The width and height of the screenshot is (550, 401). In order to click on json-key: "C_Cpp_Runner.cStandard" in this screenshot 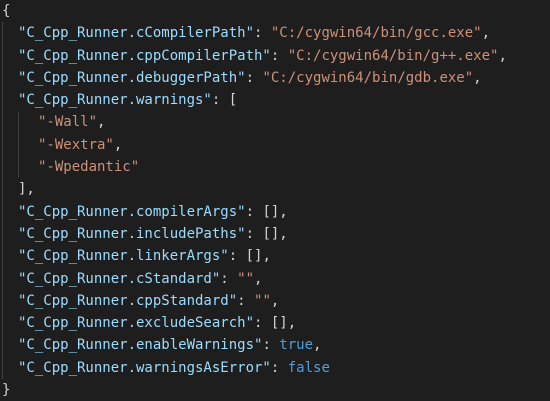, I will do `click(119, 278)`.